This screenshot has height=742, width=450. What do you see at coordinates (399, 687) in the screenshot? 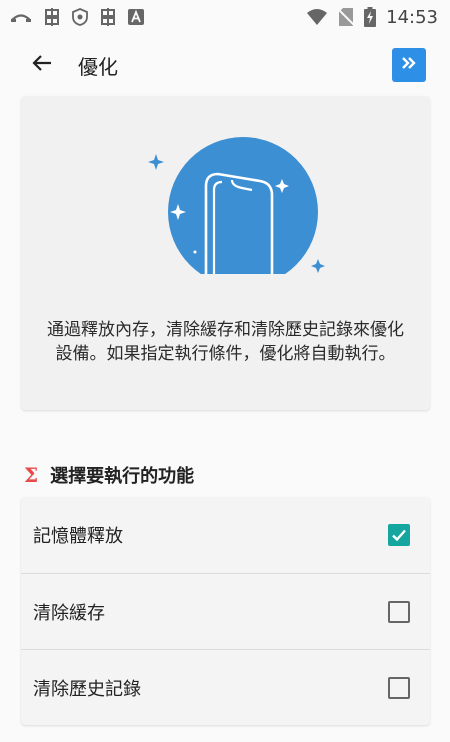
I see `clear-history-checkbox` at bounding box center [399, 687].